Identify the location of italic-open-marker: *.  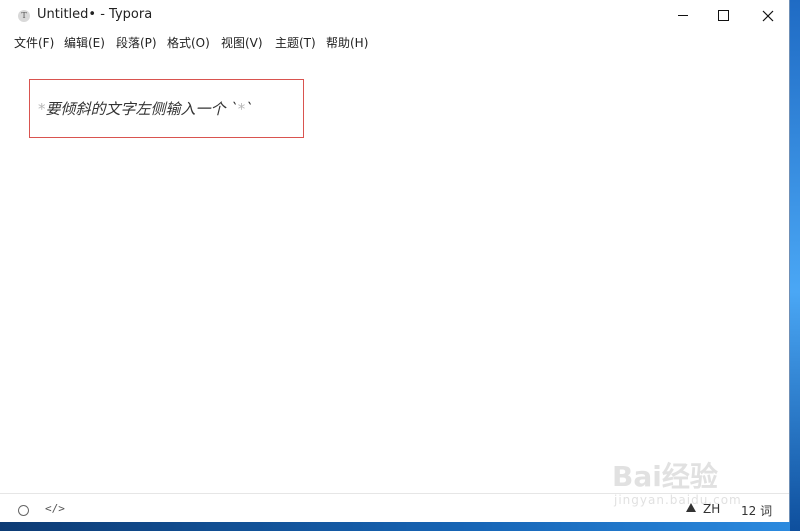
(42, 109).